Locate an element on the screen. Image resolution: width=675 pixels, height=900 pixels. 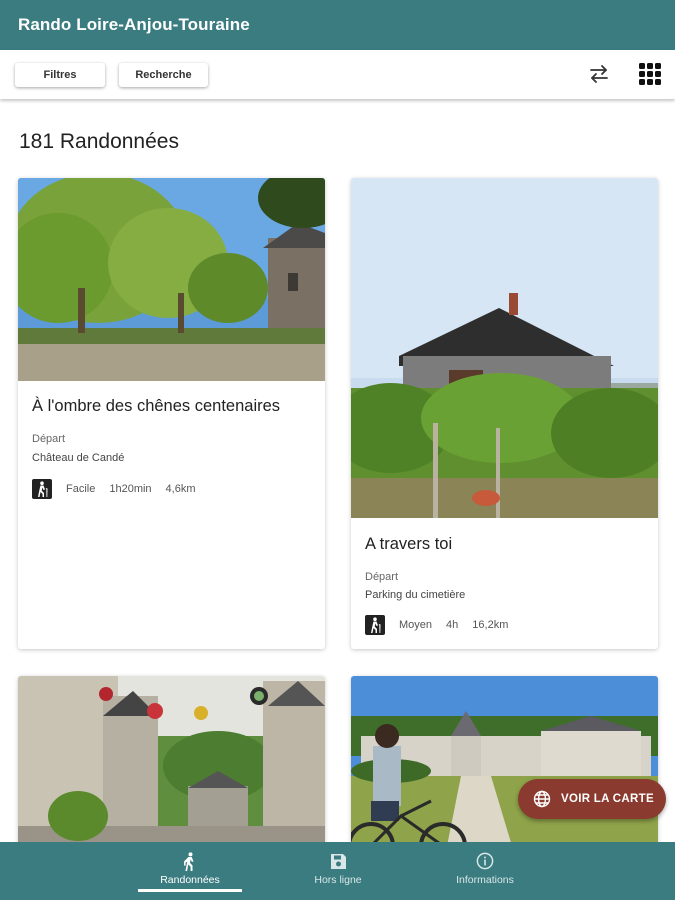
results-count: 181 Randonnées is located at coordinates (99, 141).